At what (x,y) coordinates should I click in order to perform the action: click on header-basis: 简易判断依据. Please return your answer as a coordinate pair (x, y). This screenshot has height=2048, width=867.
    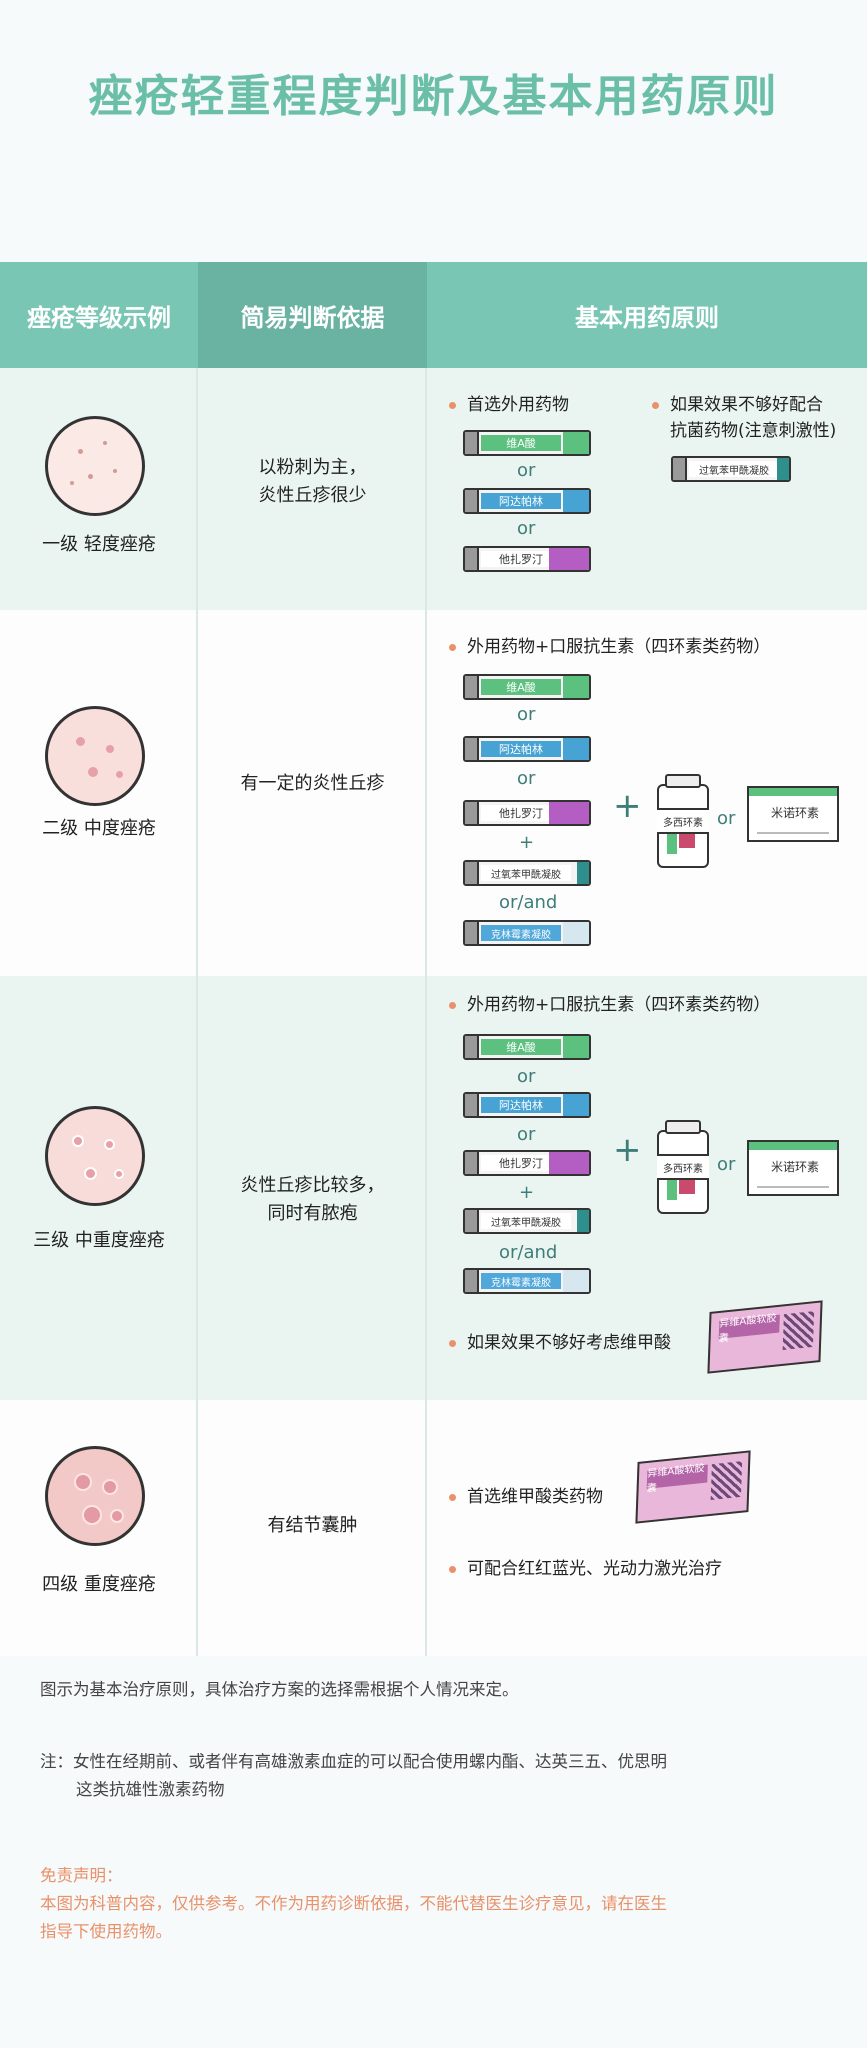
    Looking at the image, I should click on (312, 315).